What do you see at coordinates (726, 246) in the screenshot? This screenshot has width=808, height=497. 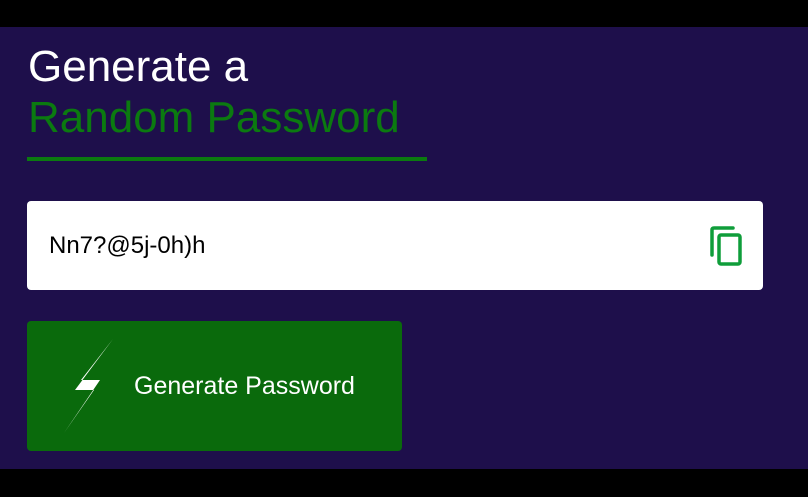 I see `copy-icon` at bounding box center [726, 246].